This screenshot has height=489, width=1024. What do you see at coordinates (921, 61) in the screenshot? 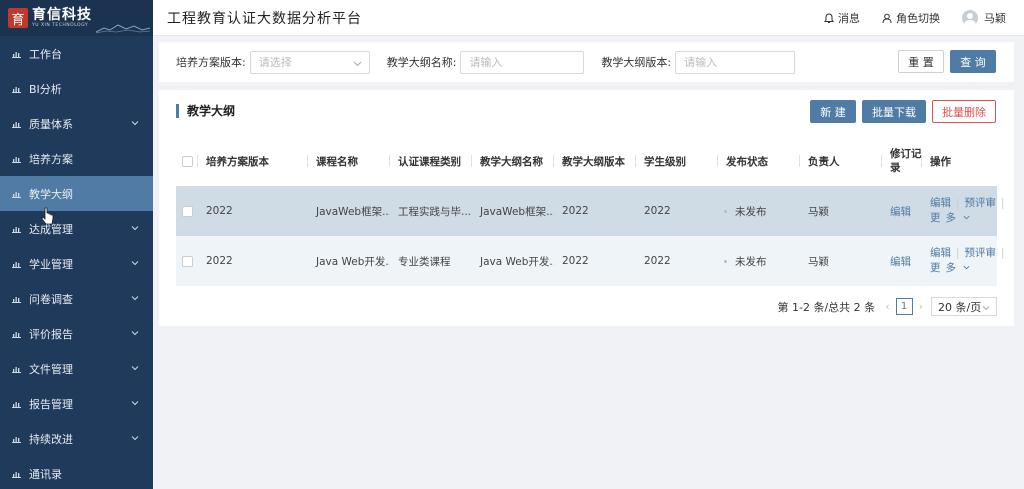
I see `reset-button: 重 置` at bounding box center [921, 61].